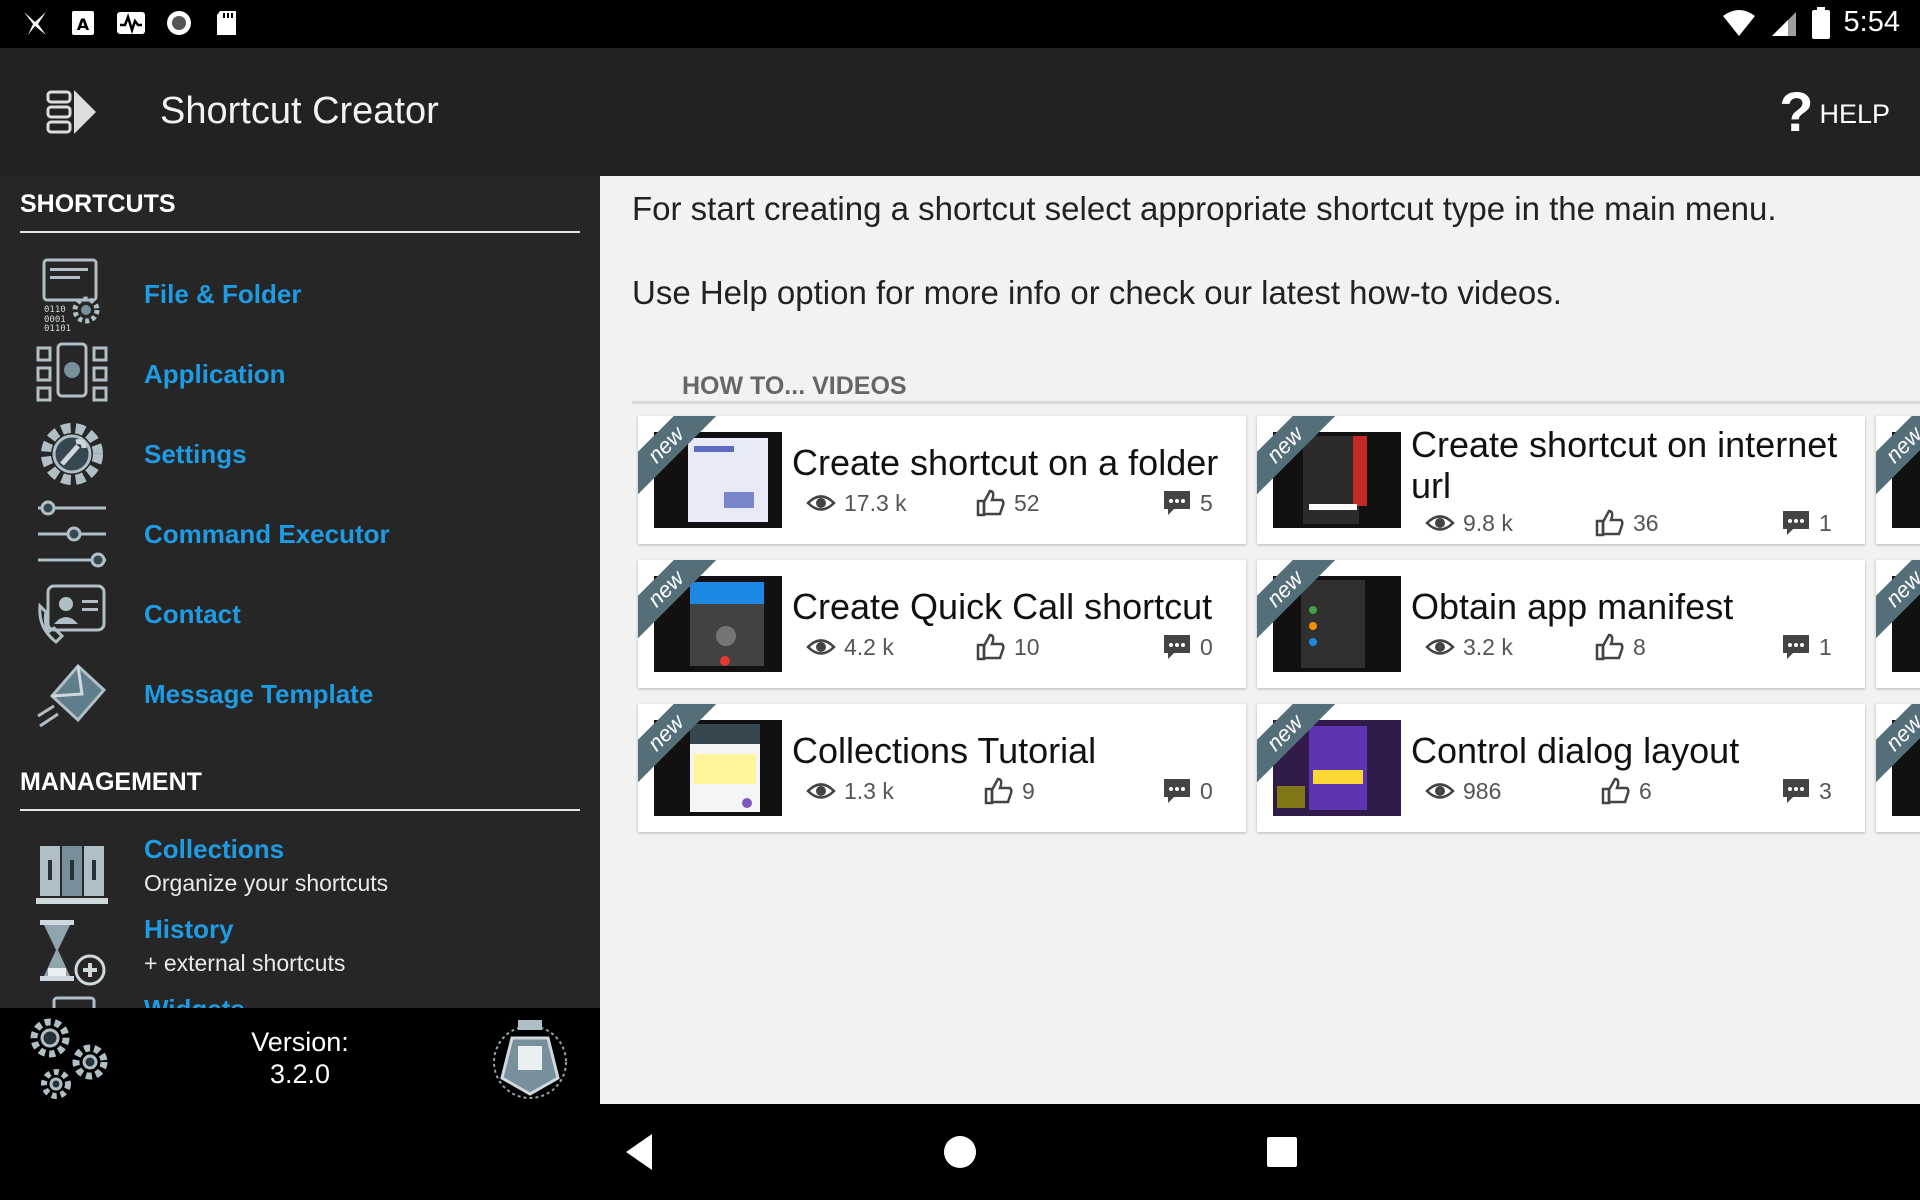 This screenshot has width=1920, height=1200. What do you see at coordinates (1008, 503) in the screenshot?
I see `likes-stat: 52` at bounding box center [1008, 503].